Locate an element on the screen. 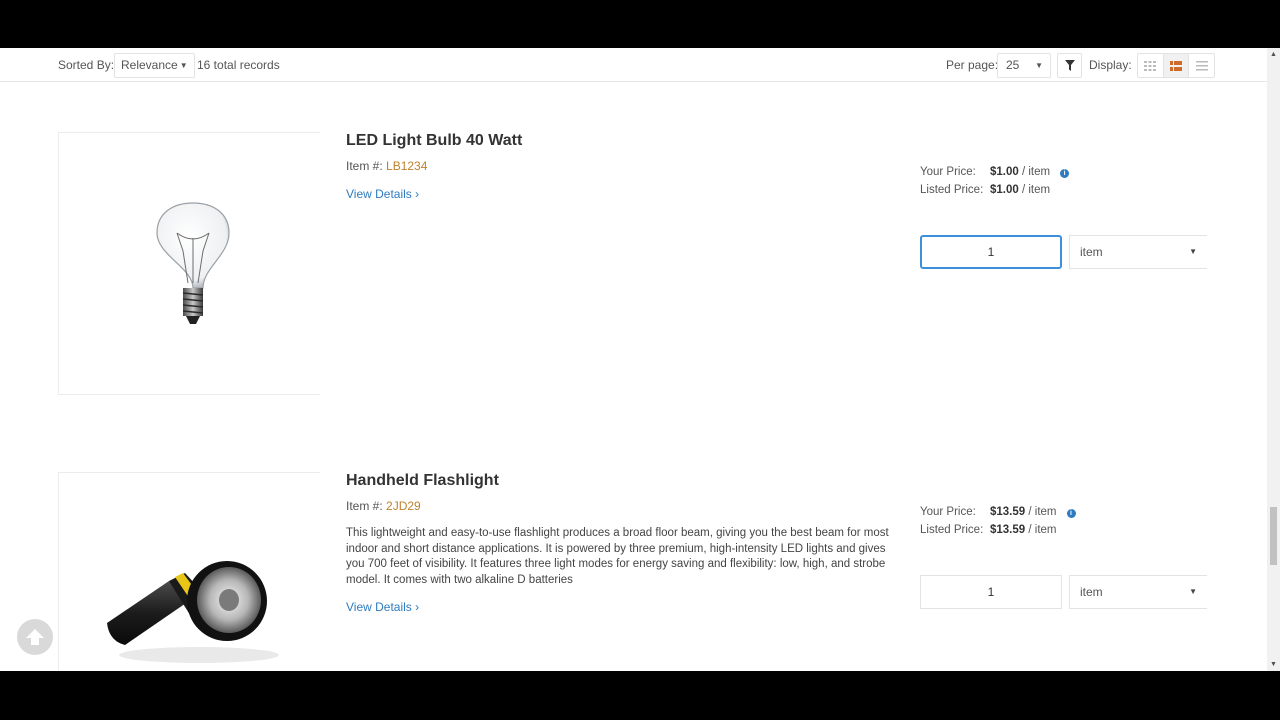  listed-price-row: Listed Price: $13.59 / item is located at coordinates (998, 530).